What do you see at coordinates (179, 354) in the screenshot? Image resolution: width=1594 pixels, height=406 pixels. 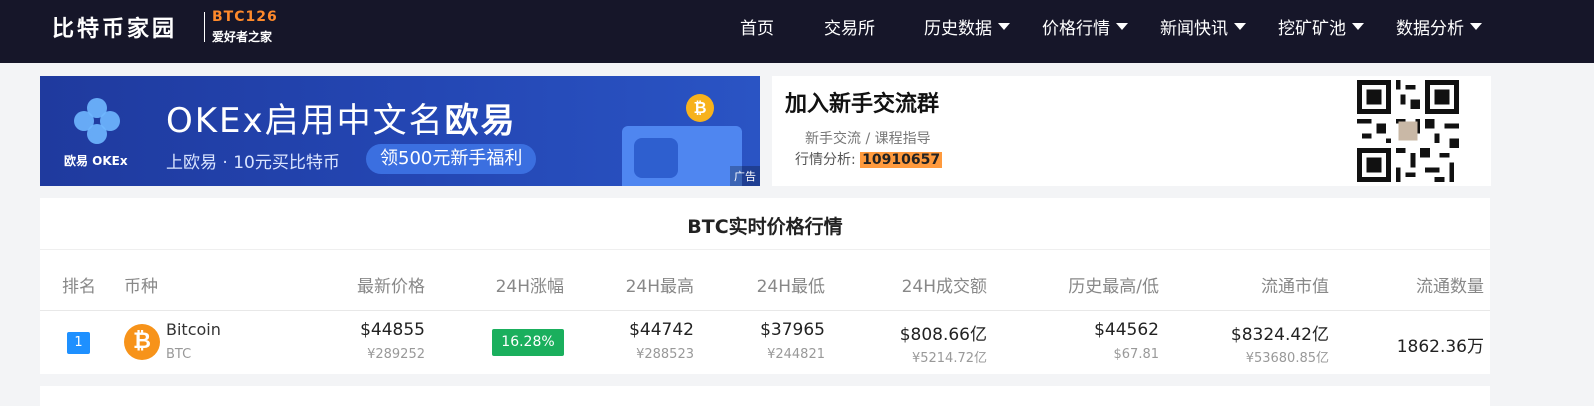 I see `coin-symbol: BTC` at bounding box center [179, 354].